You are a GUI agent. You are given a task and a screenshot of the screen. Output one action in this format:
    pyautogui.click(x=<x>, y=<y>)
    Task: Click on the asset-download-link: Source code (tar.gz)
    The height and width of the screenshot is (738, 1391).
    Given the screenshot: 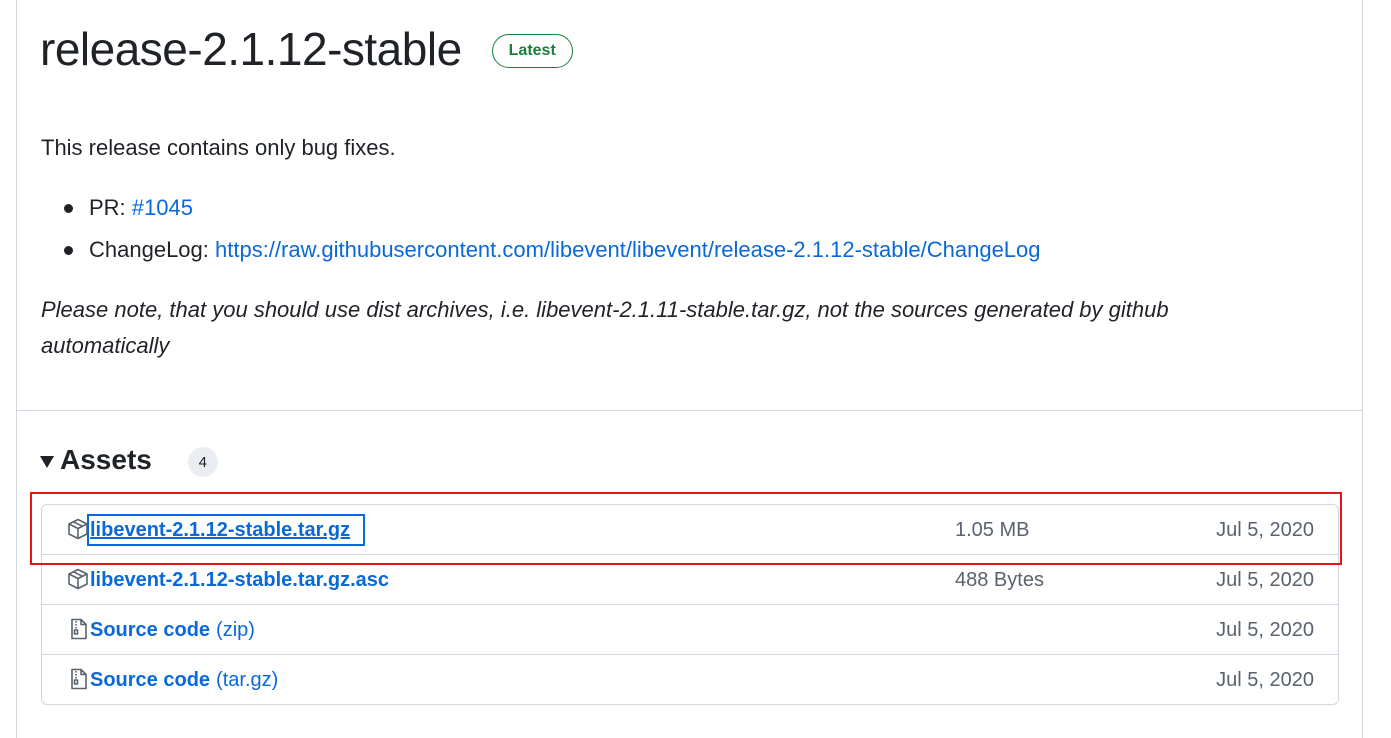 What is the action you would take?
    pyautogui.click(x=184, y=680)
    